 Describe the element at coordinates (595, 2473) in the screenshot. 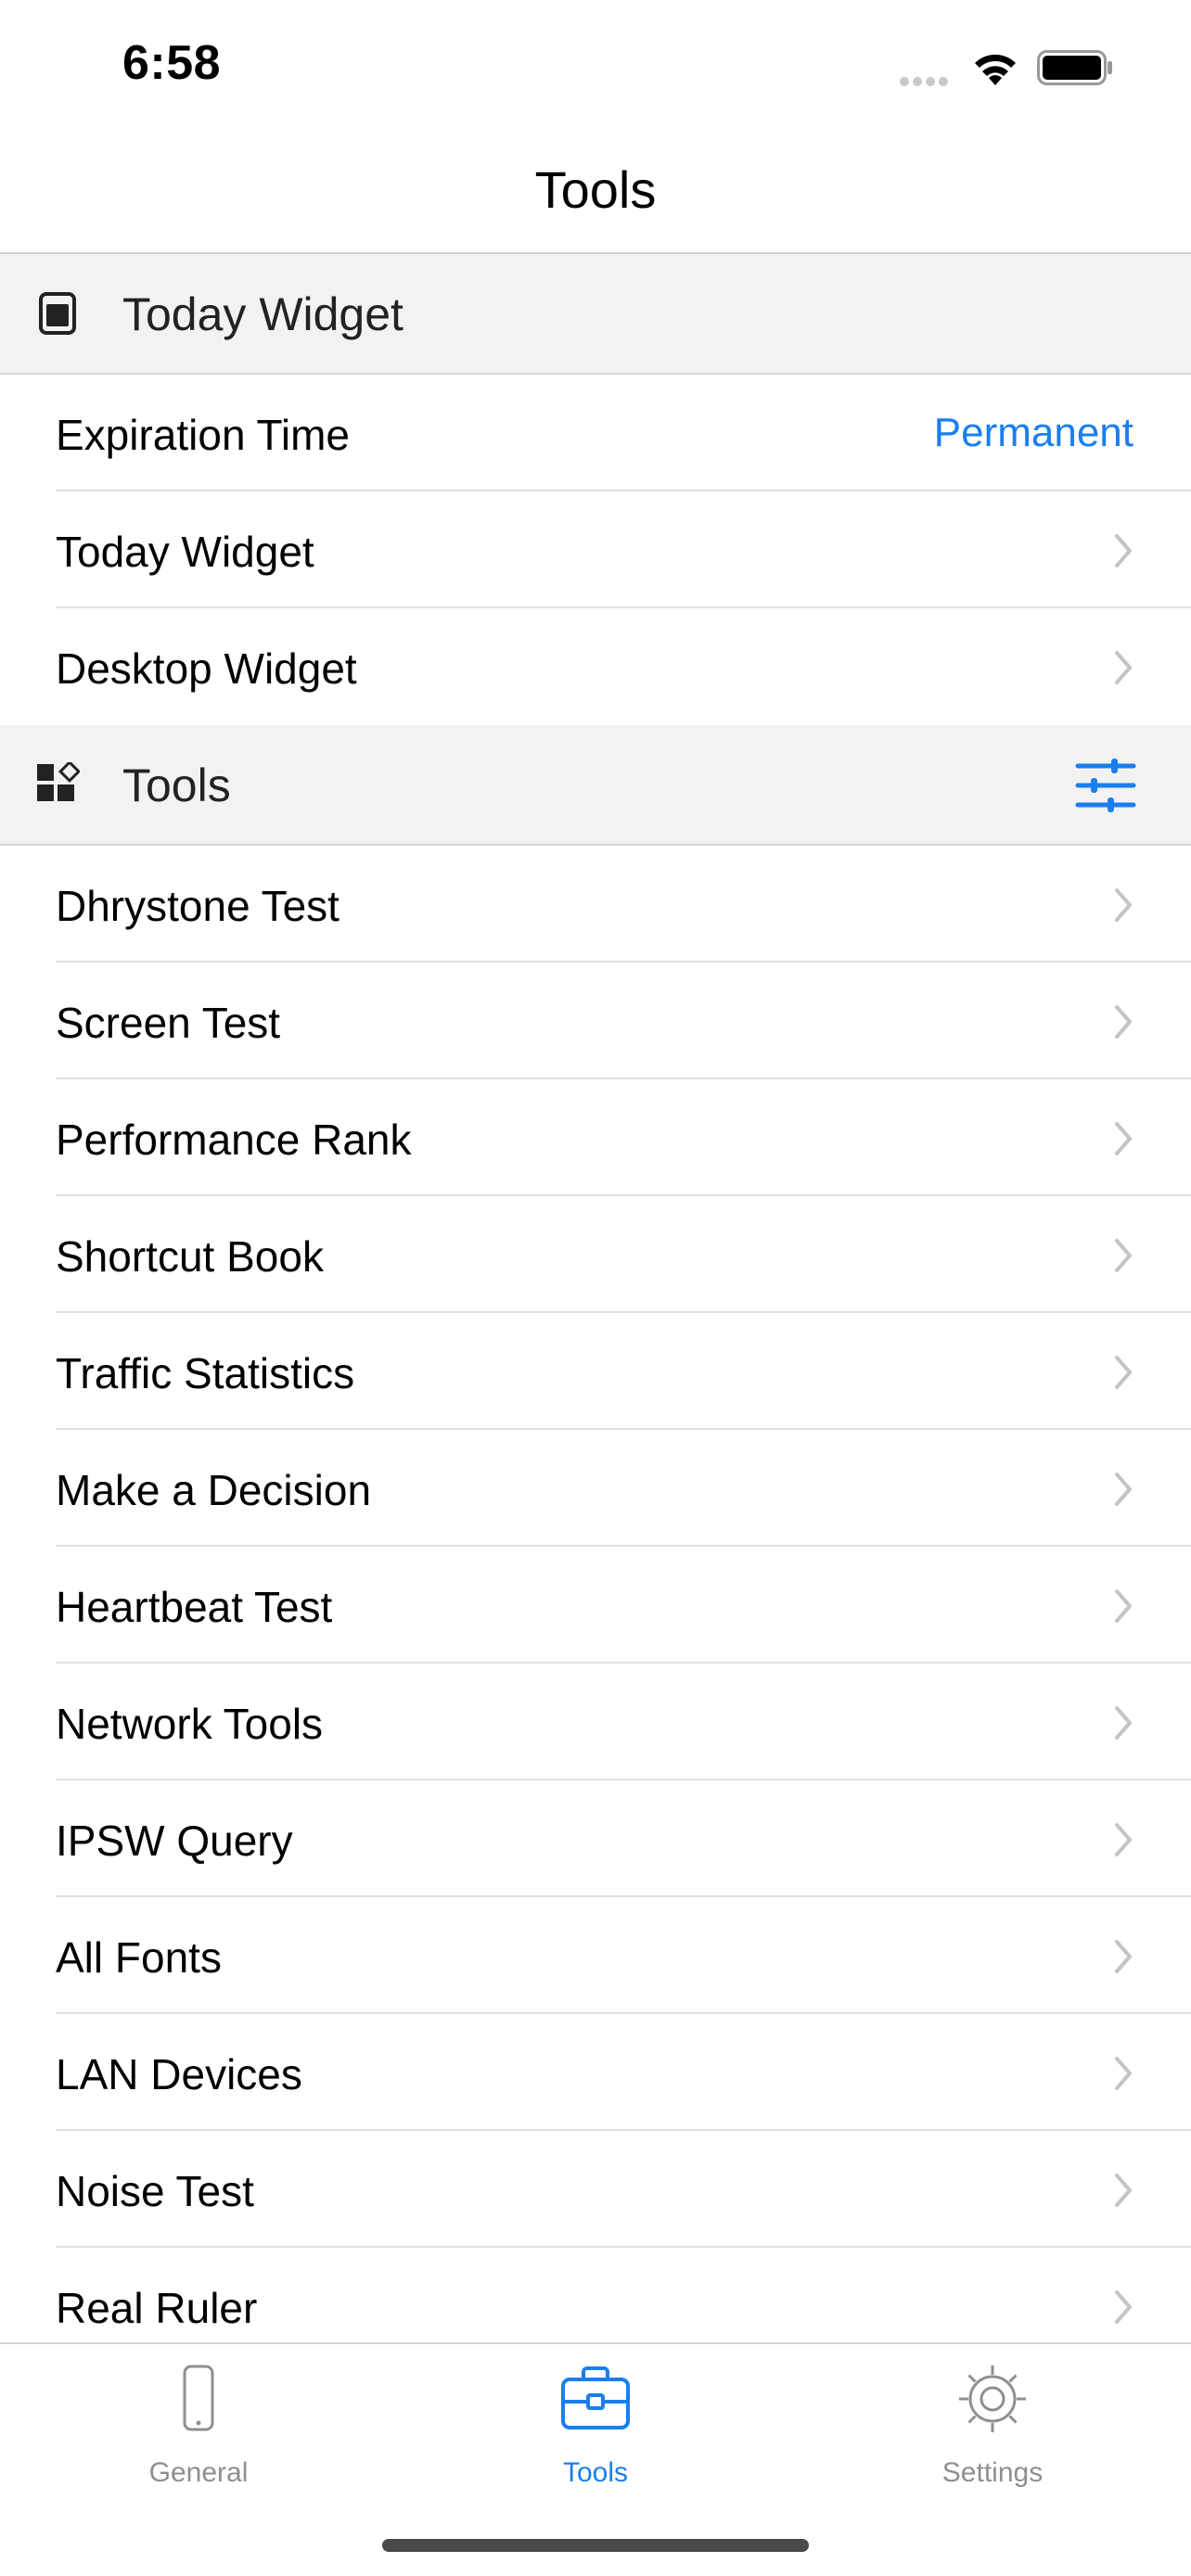

I see `tab-label: Tools` at that location.